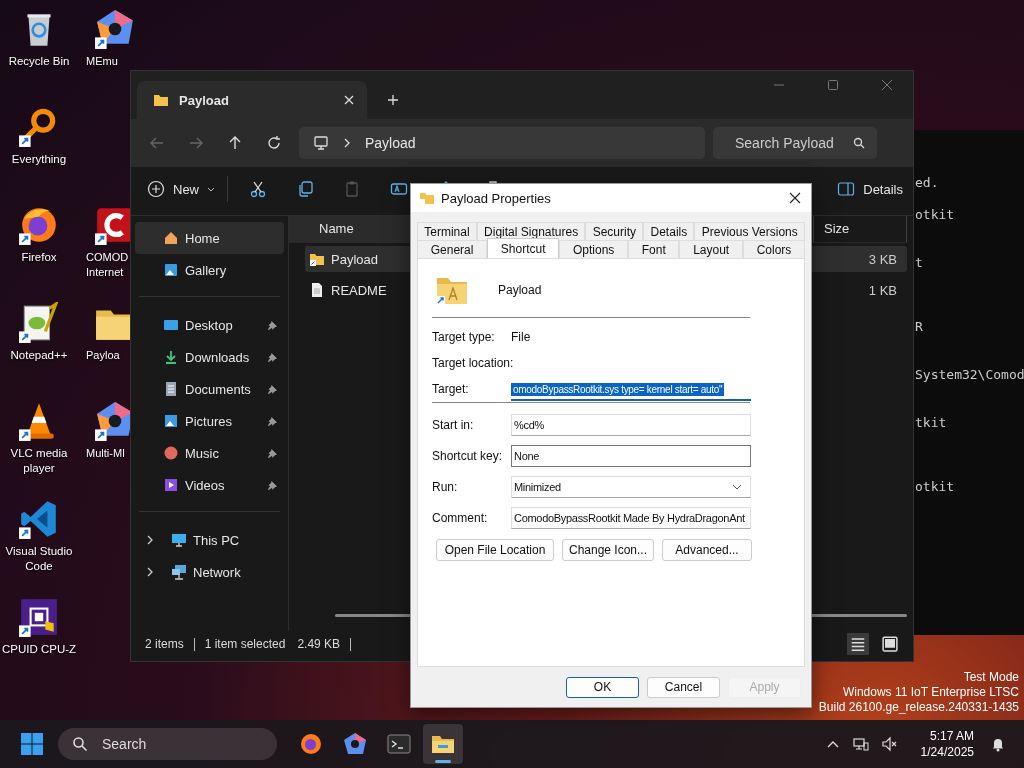 The width and height of the screenshot is (1024, 768). Describe the element at coordinates (359, 290) in the screenshot. I see `file-name: README` at that location.